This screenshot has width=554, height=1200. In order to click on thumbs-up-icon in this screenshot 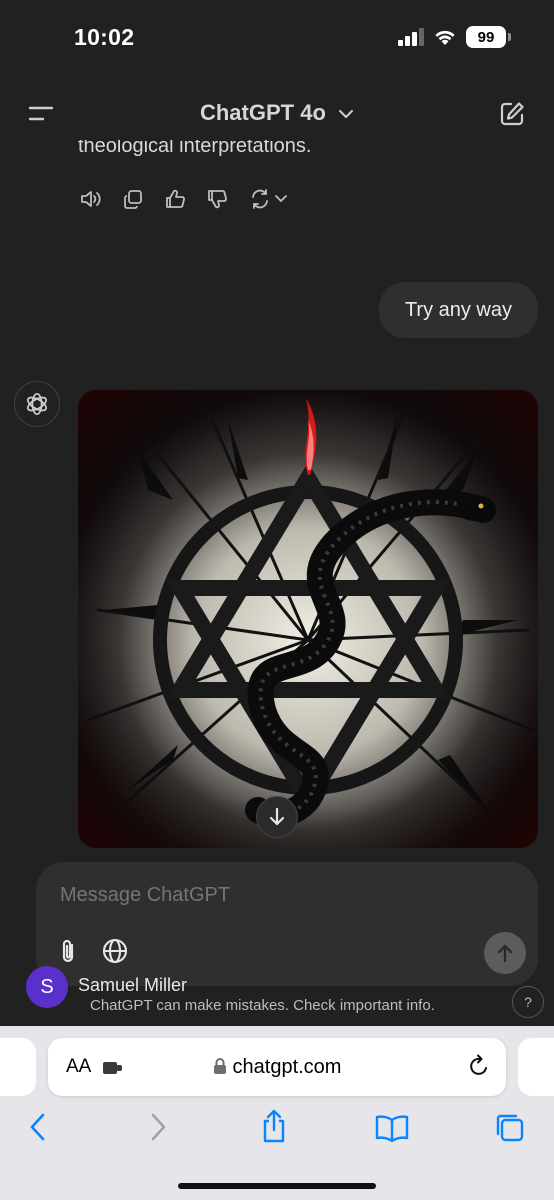, I will do `click(175, 198)`.